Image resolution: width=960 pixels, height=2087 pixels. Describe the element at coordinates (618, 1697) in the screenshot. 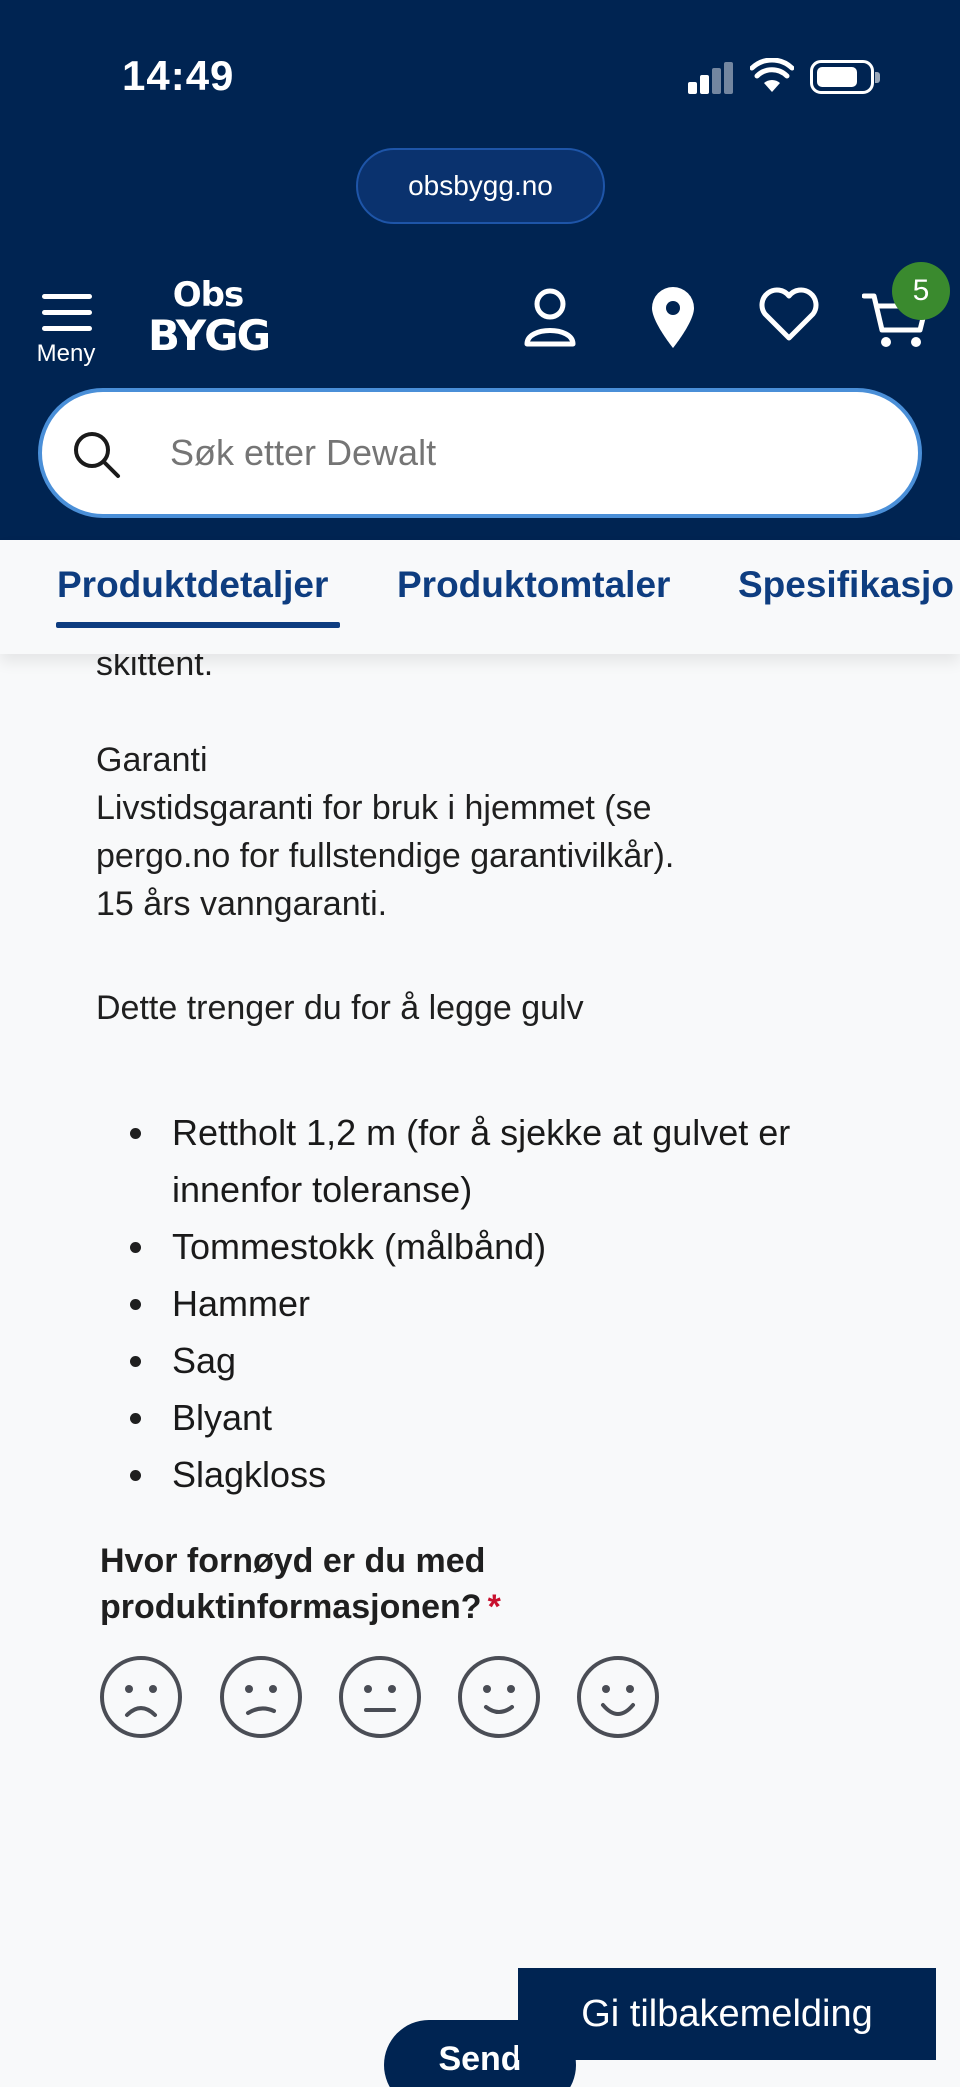

I see `very-happy-face-icon` at that location.